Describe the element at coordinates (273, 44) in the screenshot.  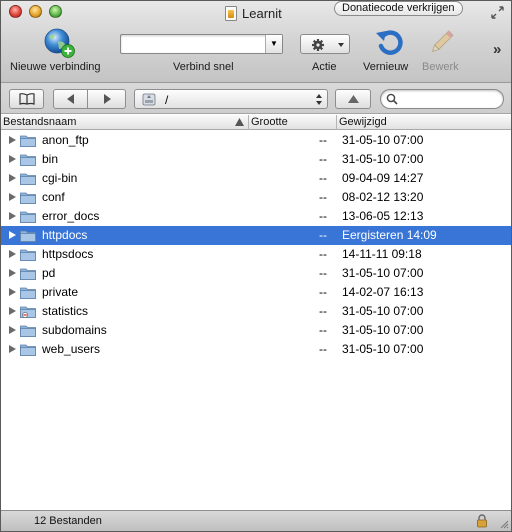
I see `chevron-down-icon: ▼` at that location.